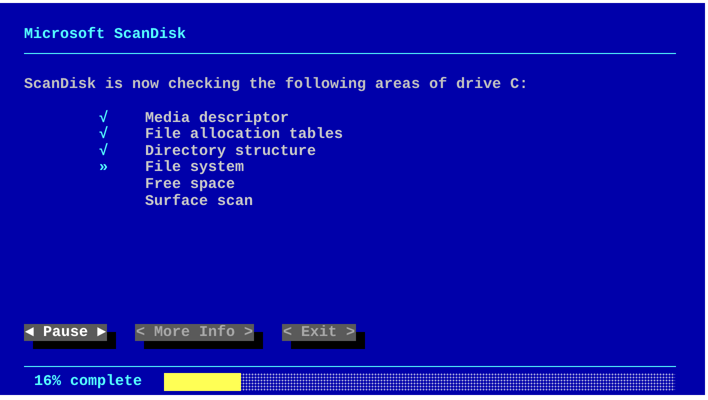 This screenshot has height=400, width=708. Describe the element at coordinates (89, 382) in the screenshot. I see `progress-text: 16% complete` at that location.